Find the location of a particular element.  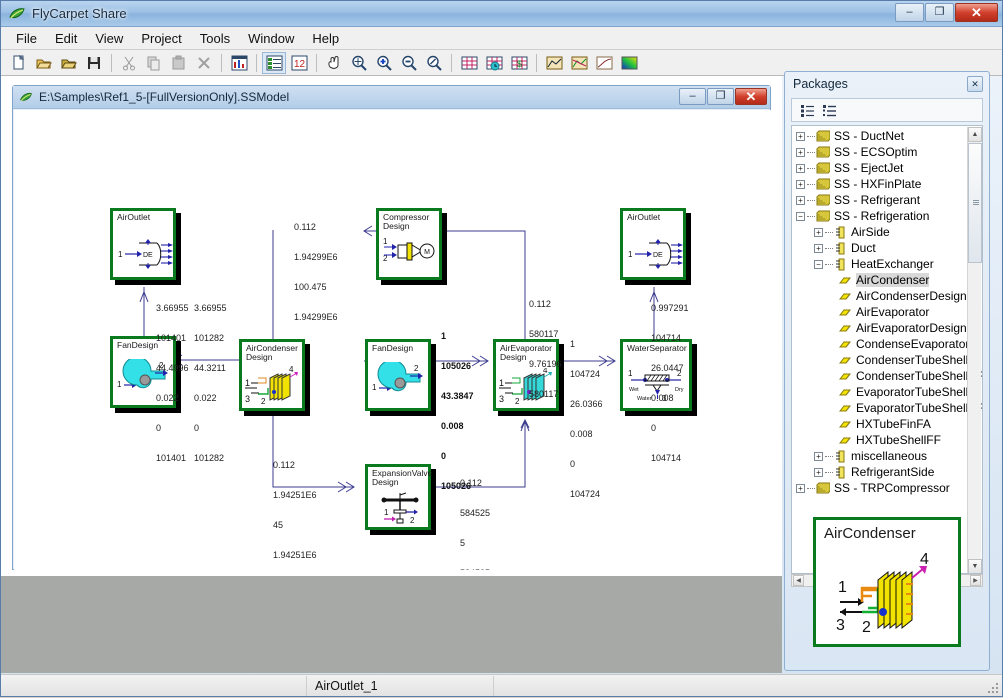

table-grid-icon is located at coordinates (469, 63).